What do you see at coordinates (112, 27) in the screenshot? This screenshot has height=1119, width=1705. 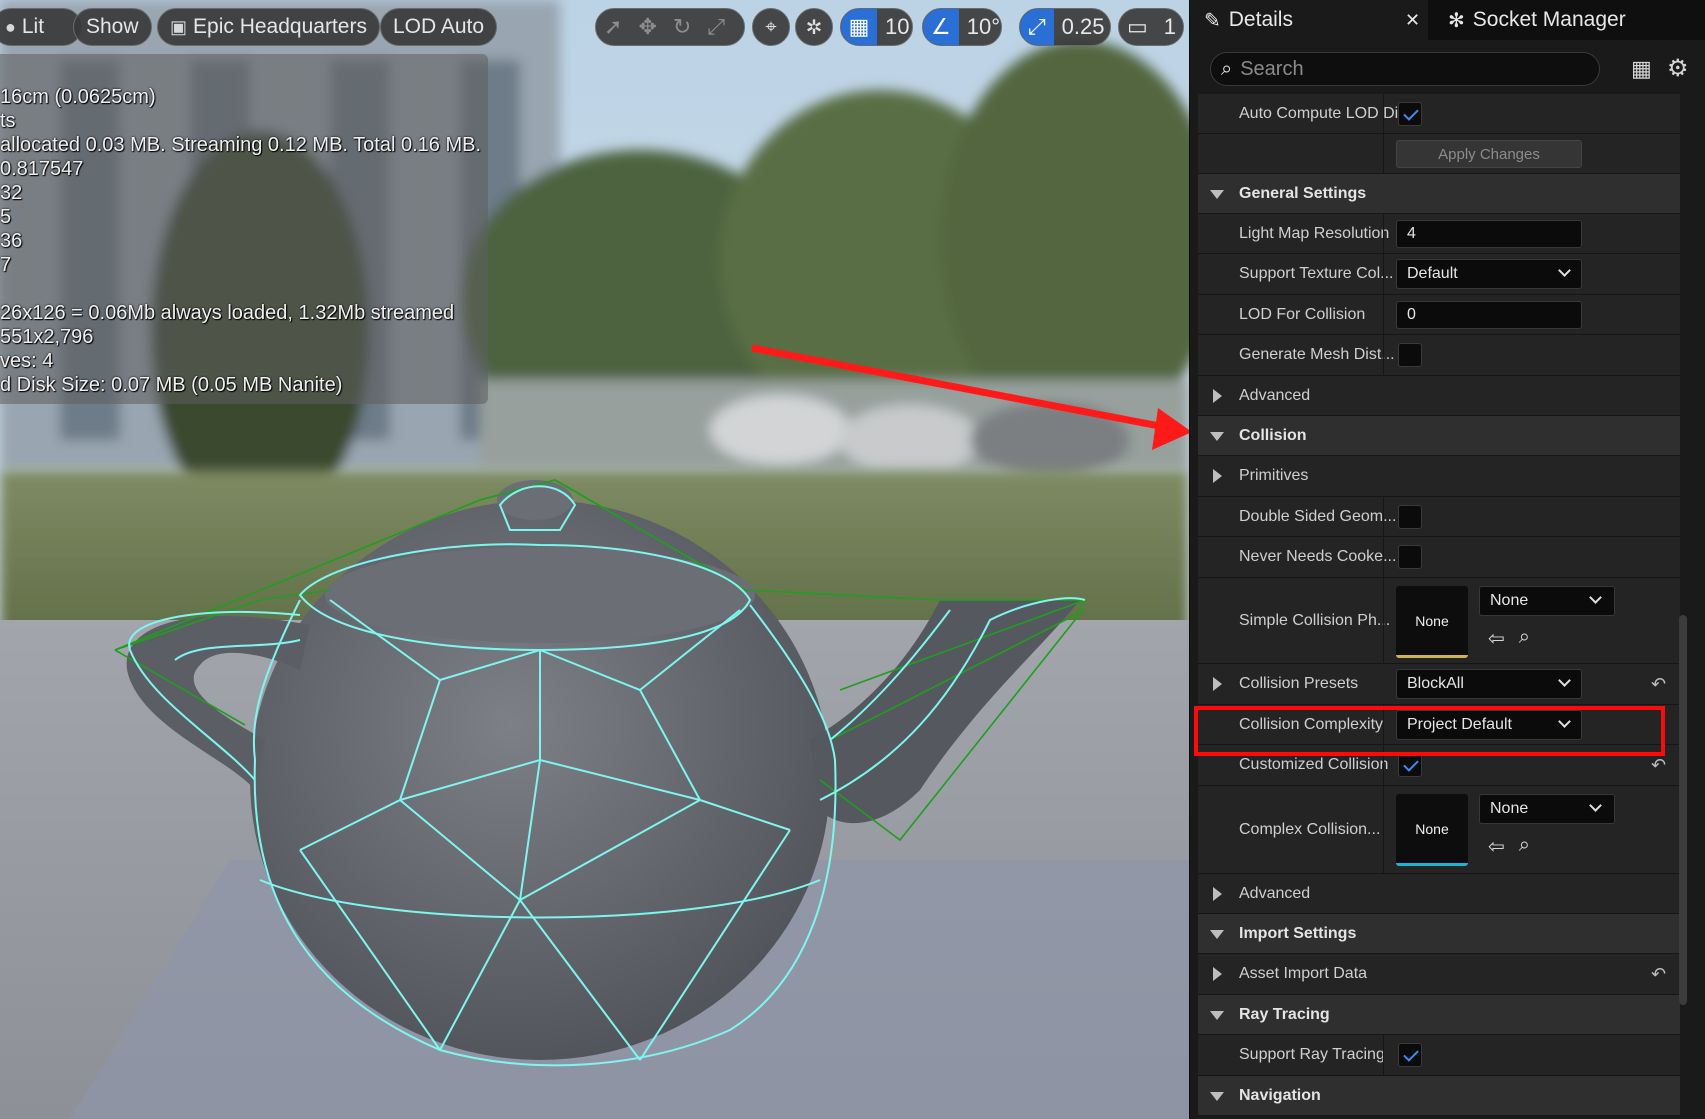 I see `show-menu-button: Show` at bounding box center [112, 27].